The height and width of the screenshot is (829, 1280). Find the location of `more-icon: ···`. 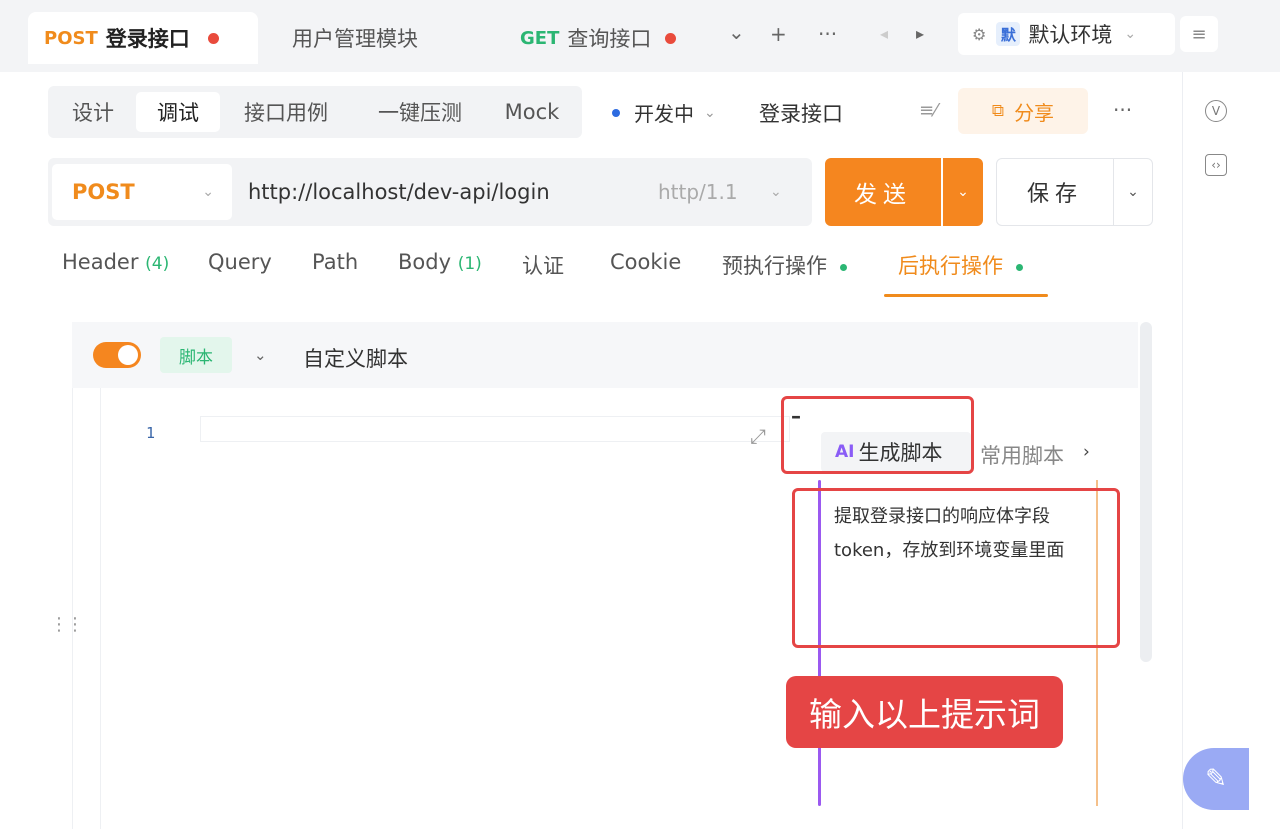

more-icon: ··· is located at coordinates (1122, 110).